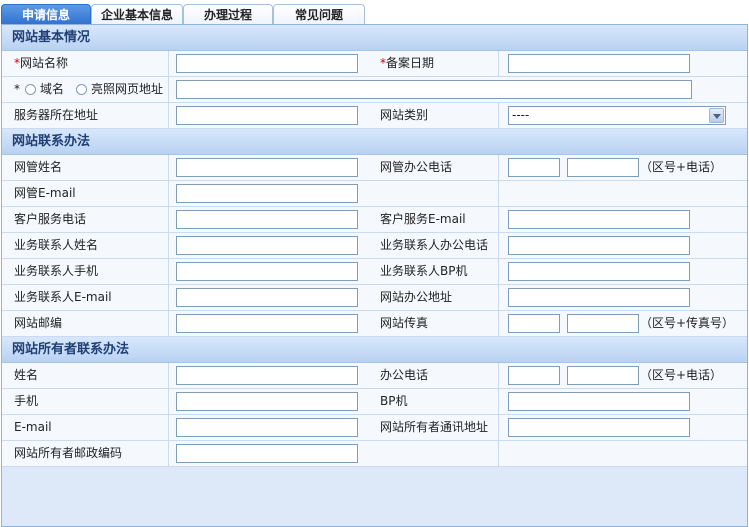 Image resolution: width=749 pixels, height=527 pixels. I want to click on chevron-down-icon, so click(716, 115).